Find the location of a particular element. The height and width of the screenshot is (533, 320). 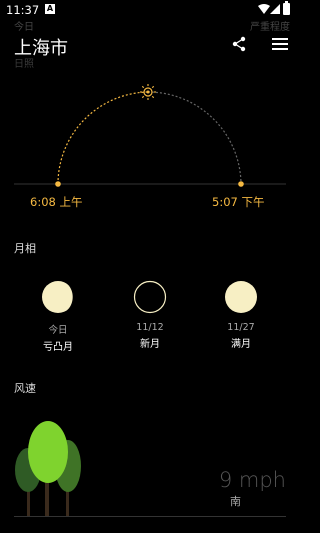

tree-center-icon is located at coordinates (48, 469).